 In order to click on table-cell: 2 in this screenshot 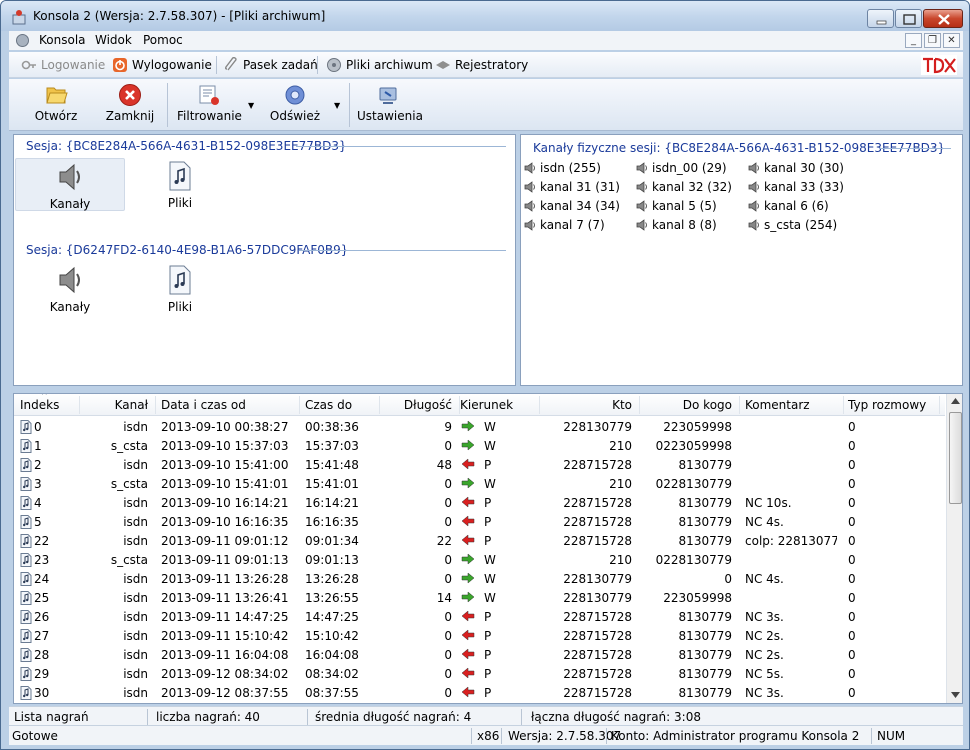, I will do `click(38, 465)`.